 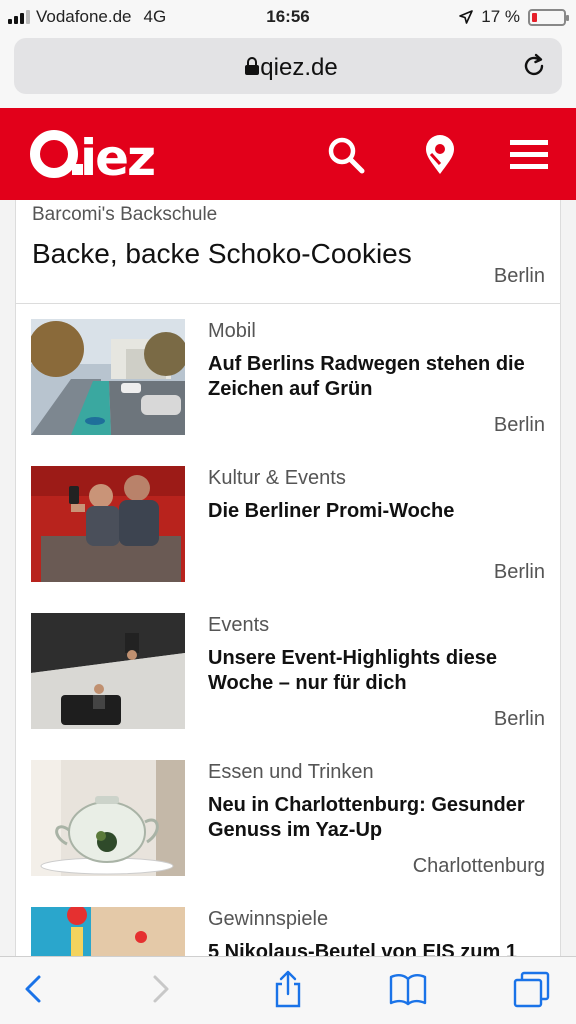 What do you see at coordinates (408, 989) in the screenshot?
I see `bookmarks-icon` at bounding box center [408, 989].